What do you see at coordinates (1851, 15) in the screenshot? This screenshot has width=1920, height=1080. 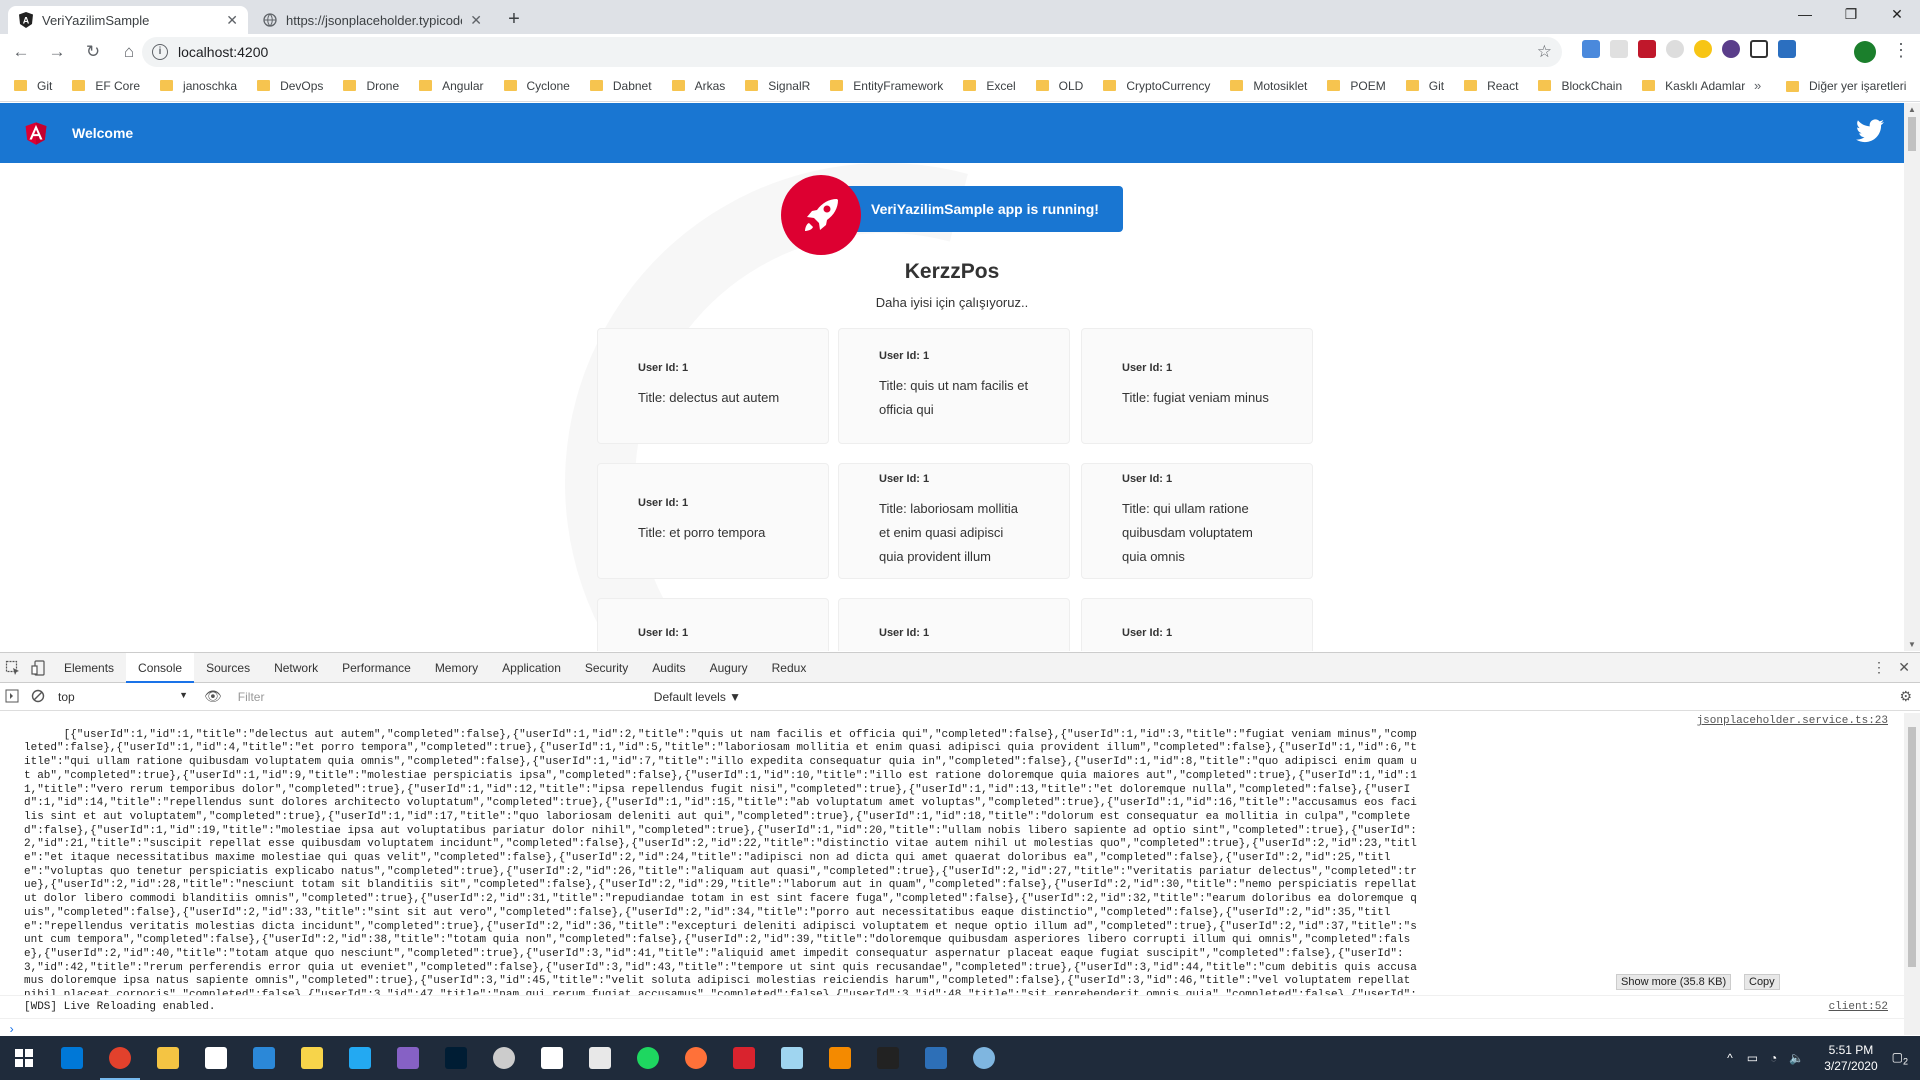 I see `restore-button: ❐` at bounding box center [1851, 15].